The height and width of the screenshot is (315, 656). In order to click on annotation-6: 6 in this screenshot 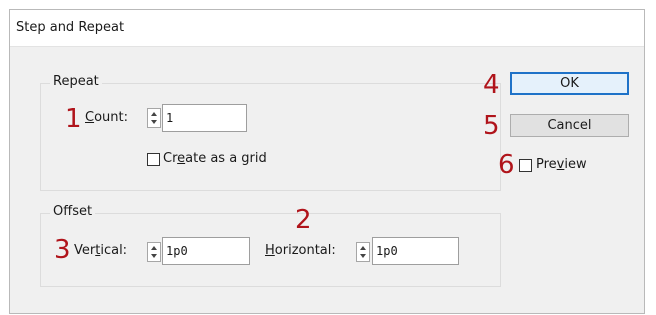, I will do `click(506, 165)`.